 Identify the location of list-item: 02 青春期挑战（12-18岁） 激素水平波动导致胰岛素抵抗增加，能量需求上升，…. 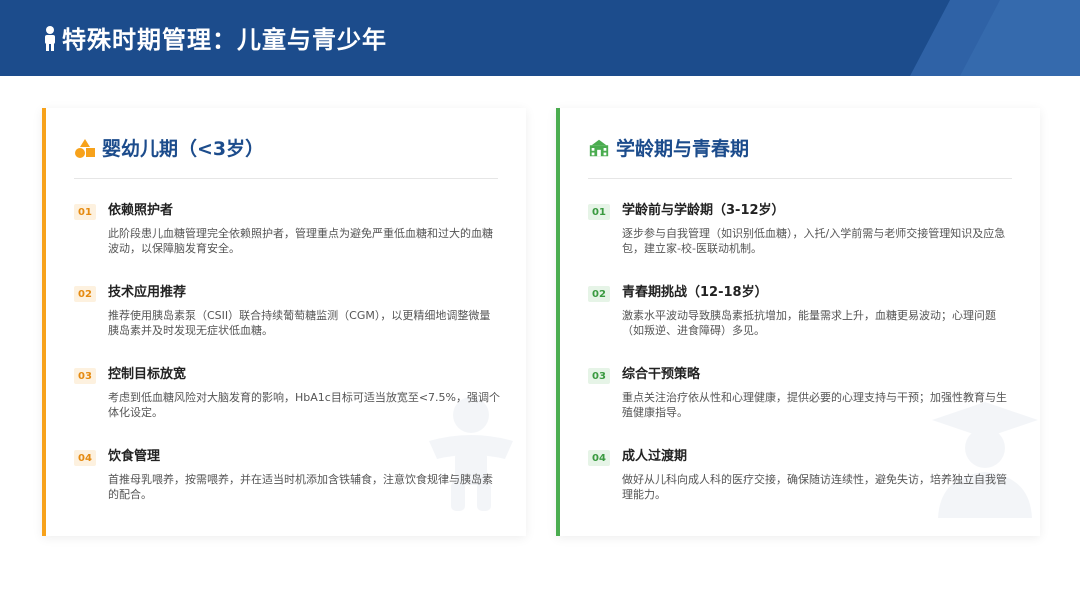
(801, 325).